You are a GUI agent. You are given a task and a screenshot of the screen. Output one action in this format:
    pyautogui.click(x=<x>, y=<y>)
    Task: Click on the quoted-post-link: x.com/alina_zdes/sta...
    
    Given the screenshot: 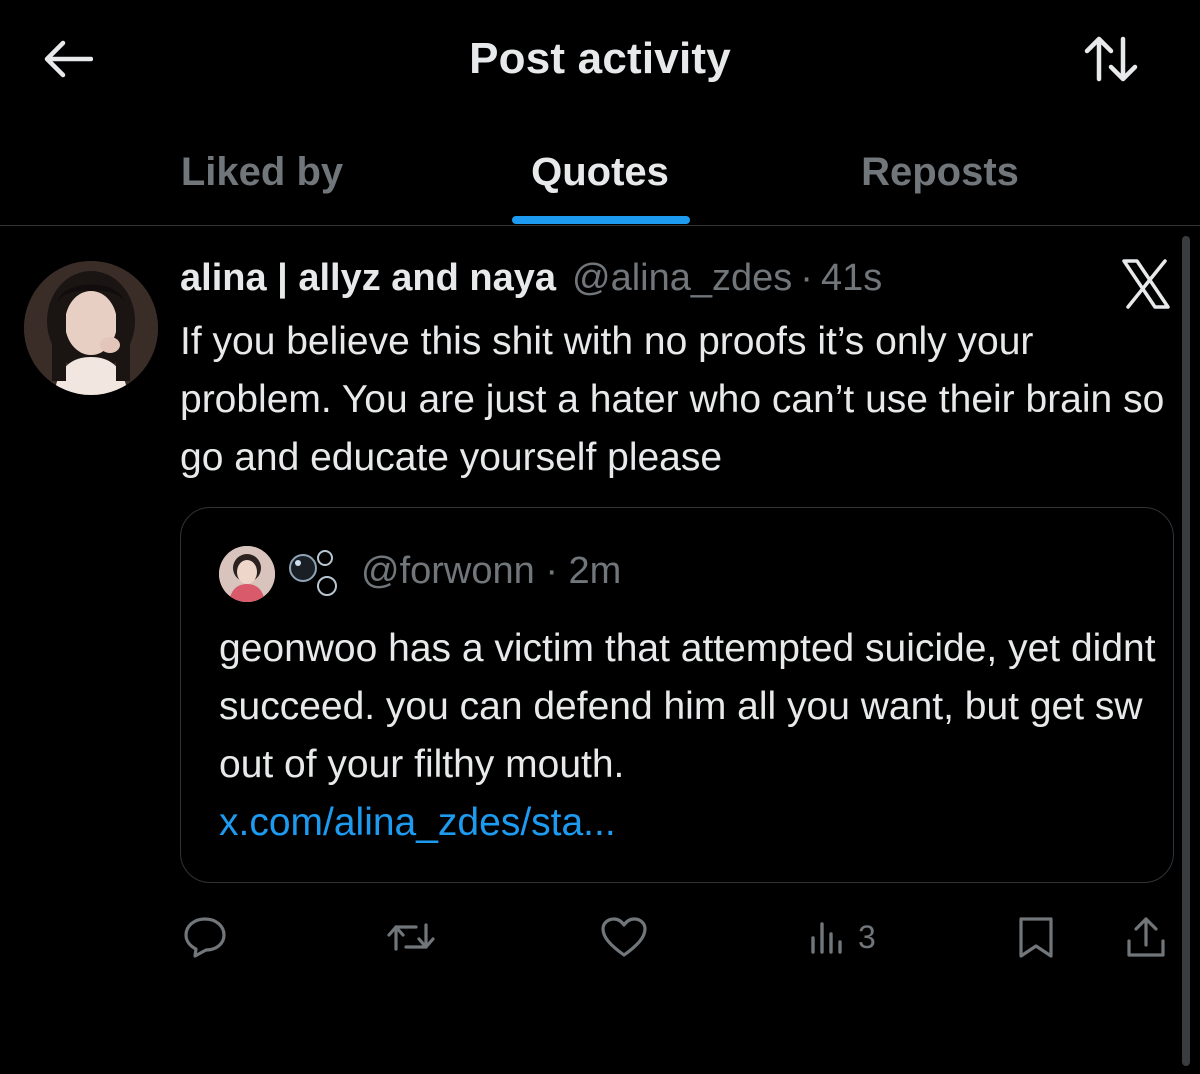 What is the action you would take?
    pyautogui.click(x=417, y=822)
    